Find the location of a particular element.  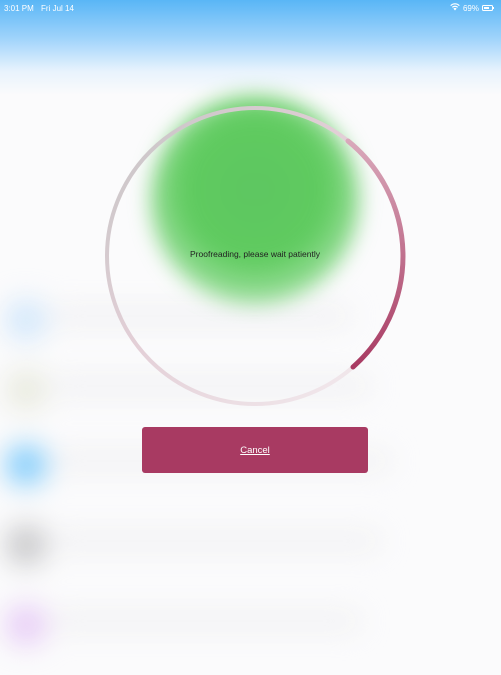

status-bar: 3:01 PM Fri Jul 14 69% is located at coordinates (250, 8).